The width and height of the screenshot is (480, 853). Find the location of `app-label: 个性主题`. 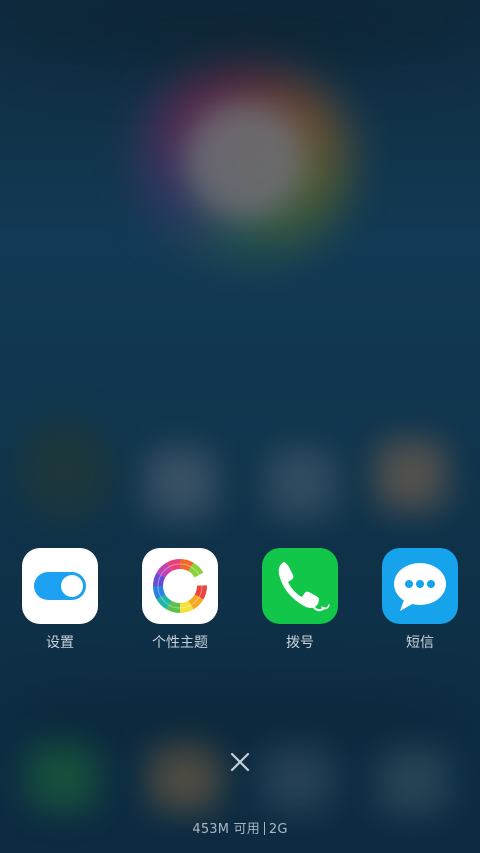

app-label: 个性主题 is located at coordinates (180, 643).